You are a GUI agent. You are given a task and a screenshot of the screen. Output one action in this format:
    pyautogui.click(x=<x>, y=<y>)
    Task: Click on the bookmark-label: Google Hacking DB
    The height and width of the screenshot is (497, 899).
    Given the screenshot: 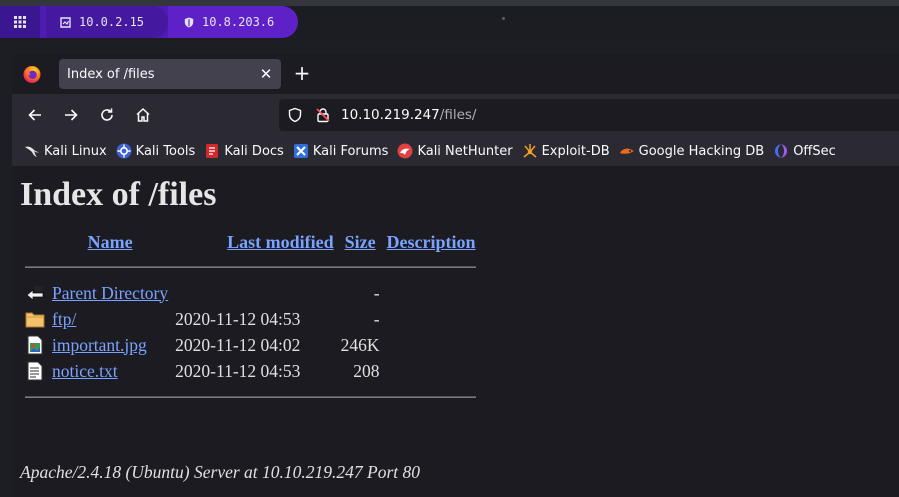 What is the action you would take?
    pyautogui.click(x=701, y=151)
    